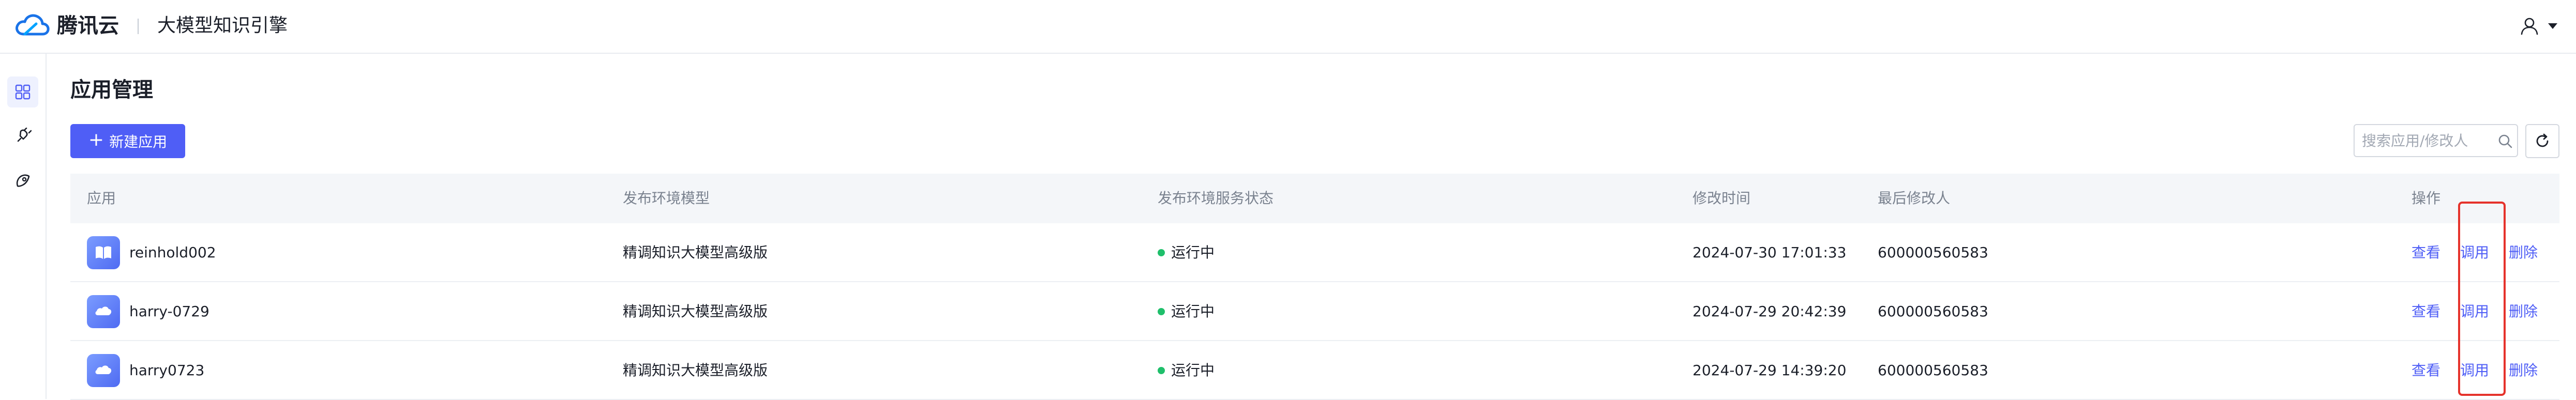 Image resolution: width=2576 pixels, height=400 pixels. What do you see at coordinates (2505, 141) in the screenshot?
I see `search-icon` at bounding box center [2505, 141].